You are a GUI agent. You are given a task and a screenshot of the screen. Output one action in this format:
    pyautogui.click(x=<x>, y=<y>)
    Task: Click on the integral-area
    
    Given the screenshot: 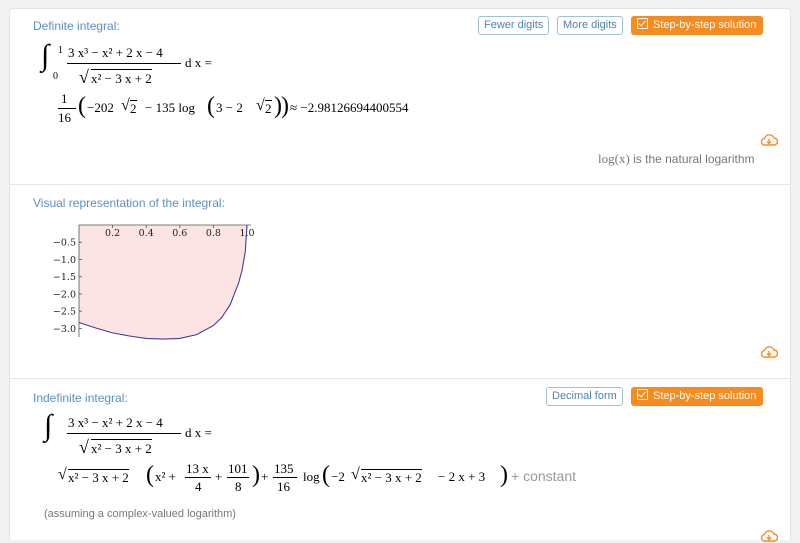 What is the action you would take?
    pyautogui.click(x=163, y=282)
    